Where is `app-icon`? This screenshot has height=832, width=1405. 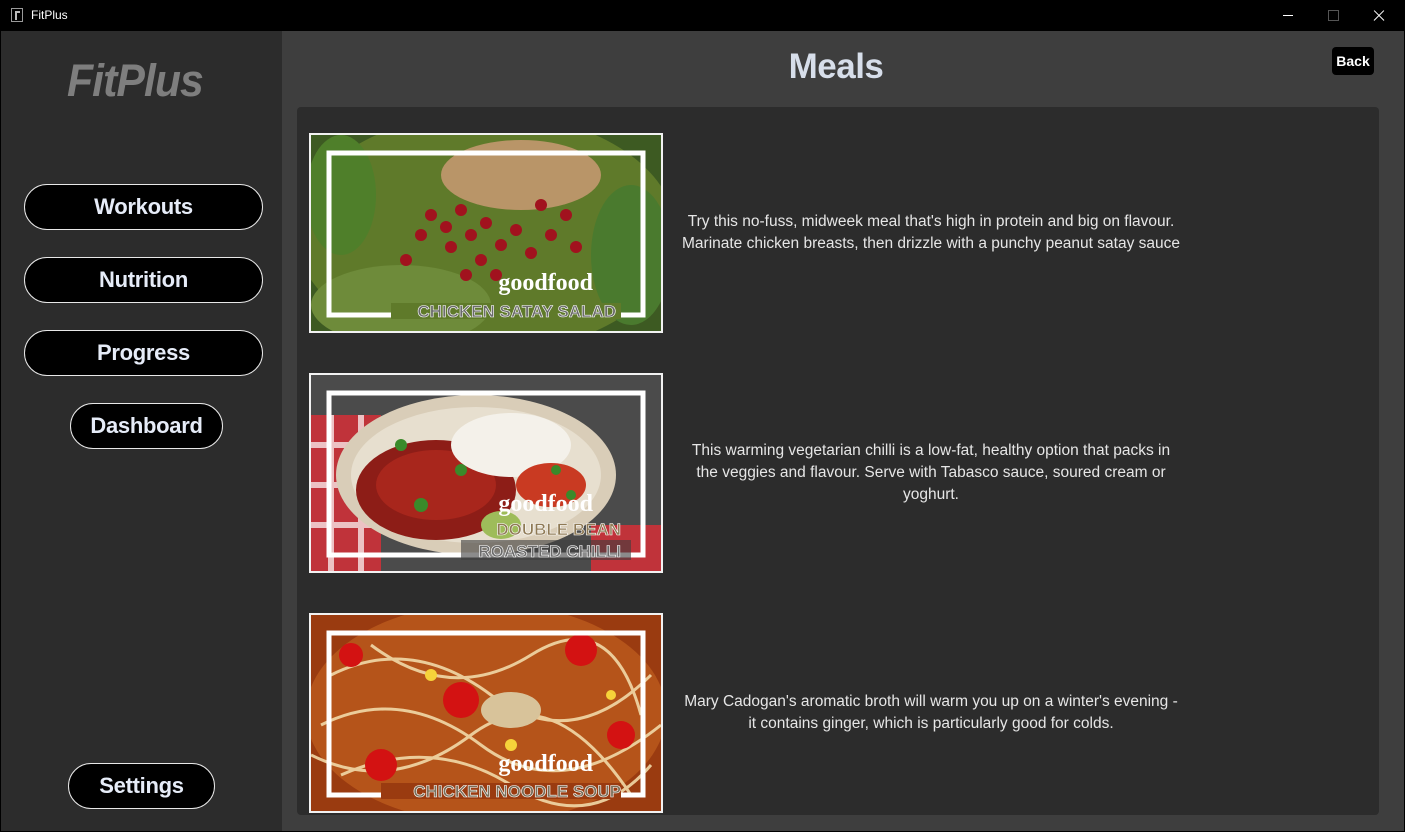 app-icon is located at coordinates (17, 15).